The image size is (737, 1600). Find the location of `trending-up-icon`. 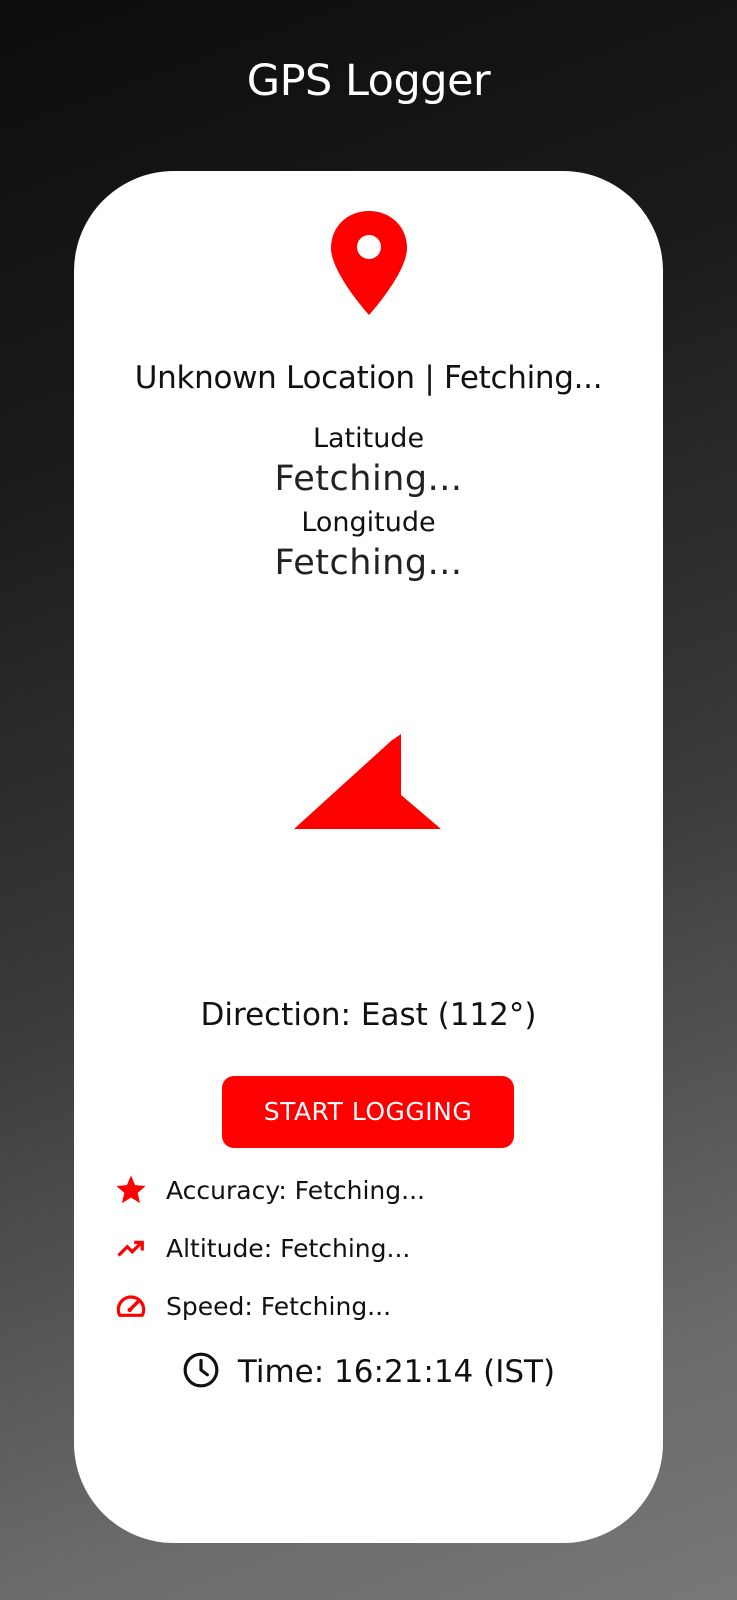

trending-up-icon is located at coordinates (131, 1248).